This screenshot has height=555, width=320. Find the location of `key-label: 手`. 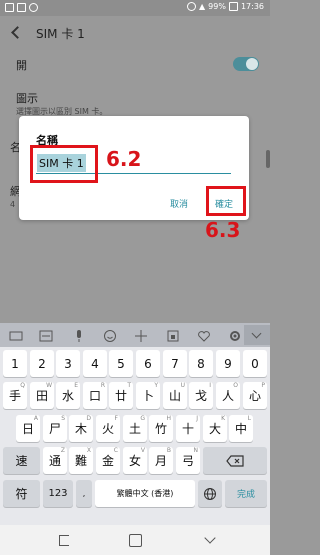

key-label: 手 is located at coordinates (14, 396).